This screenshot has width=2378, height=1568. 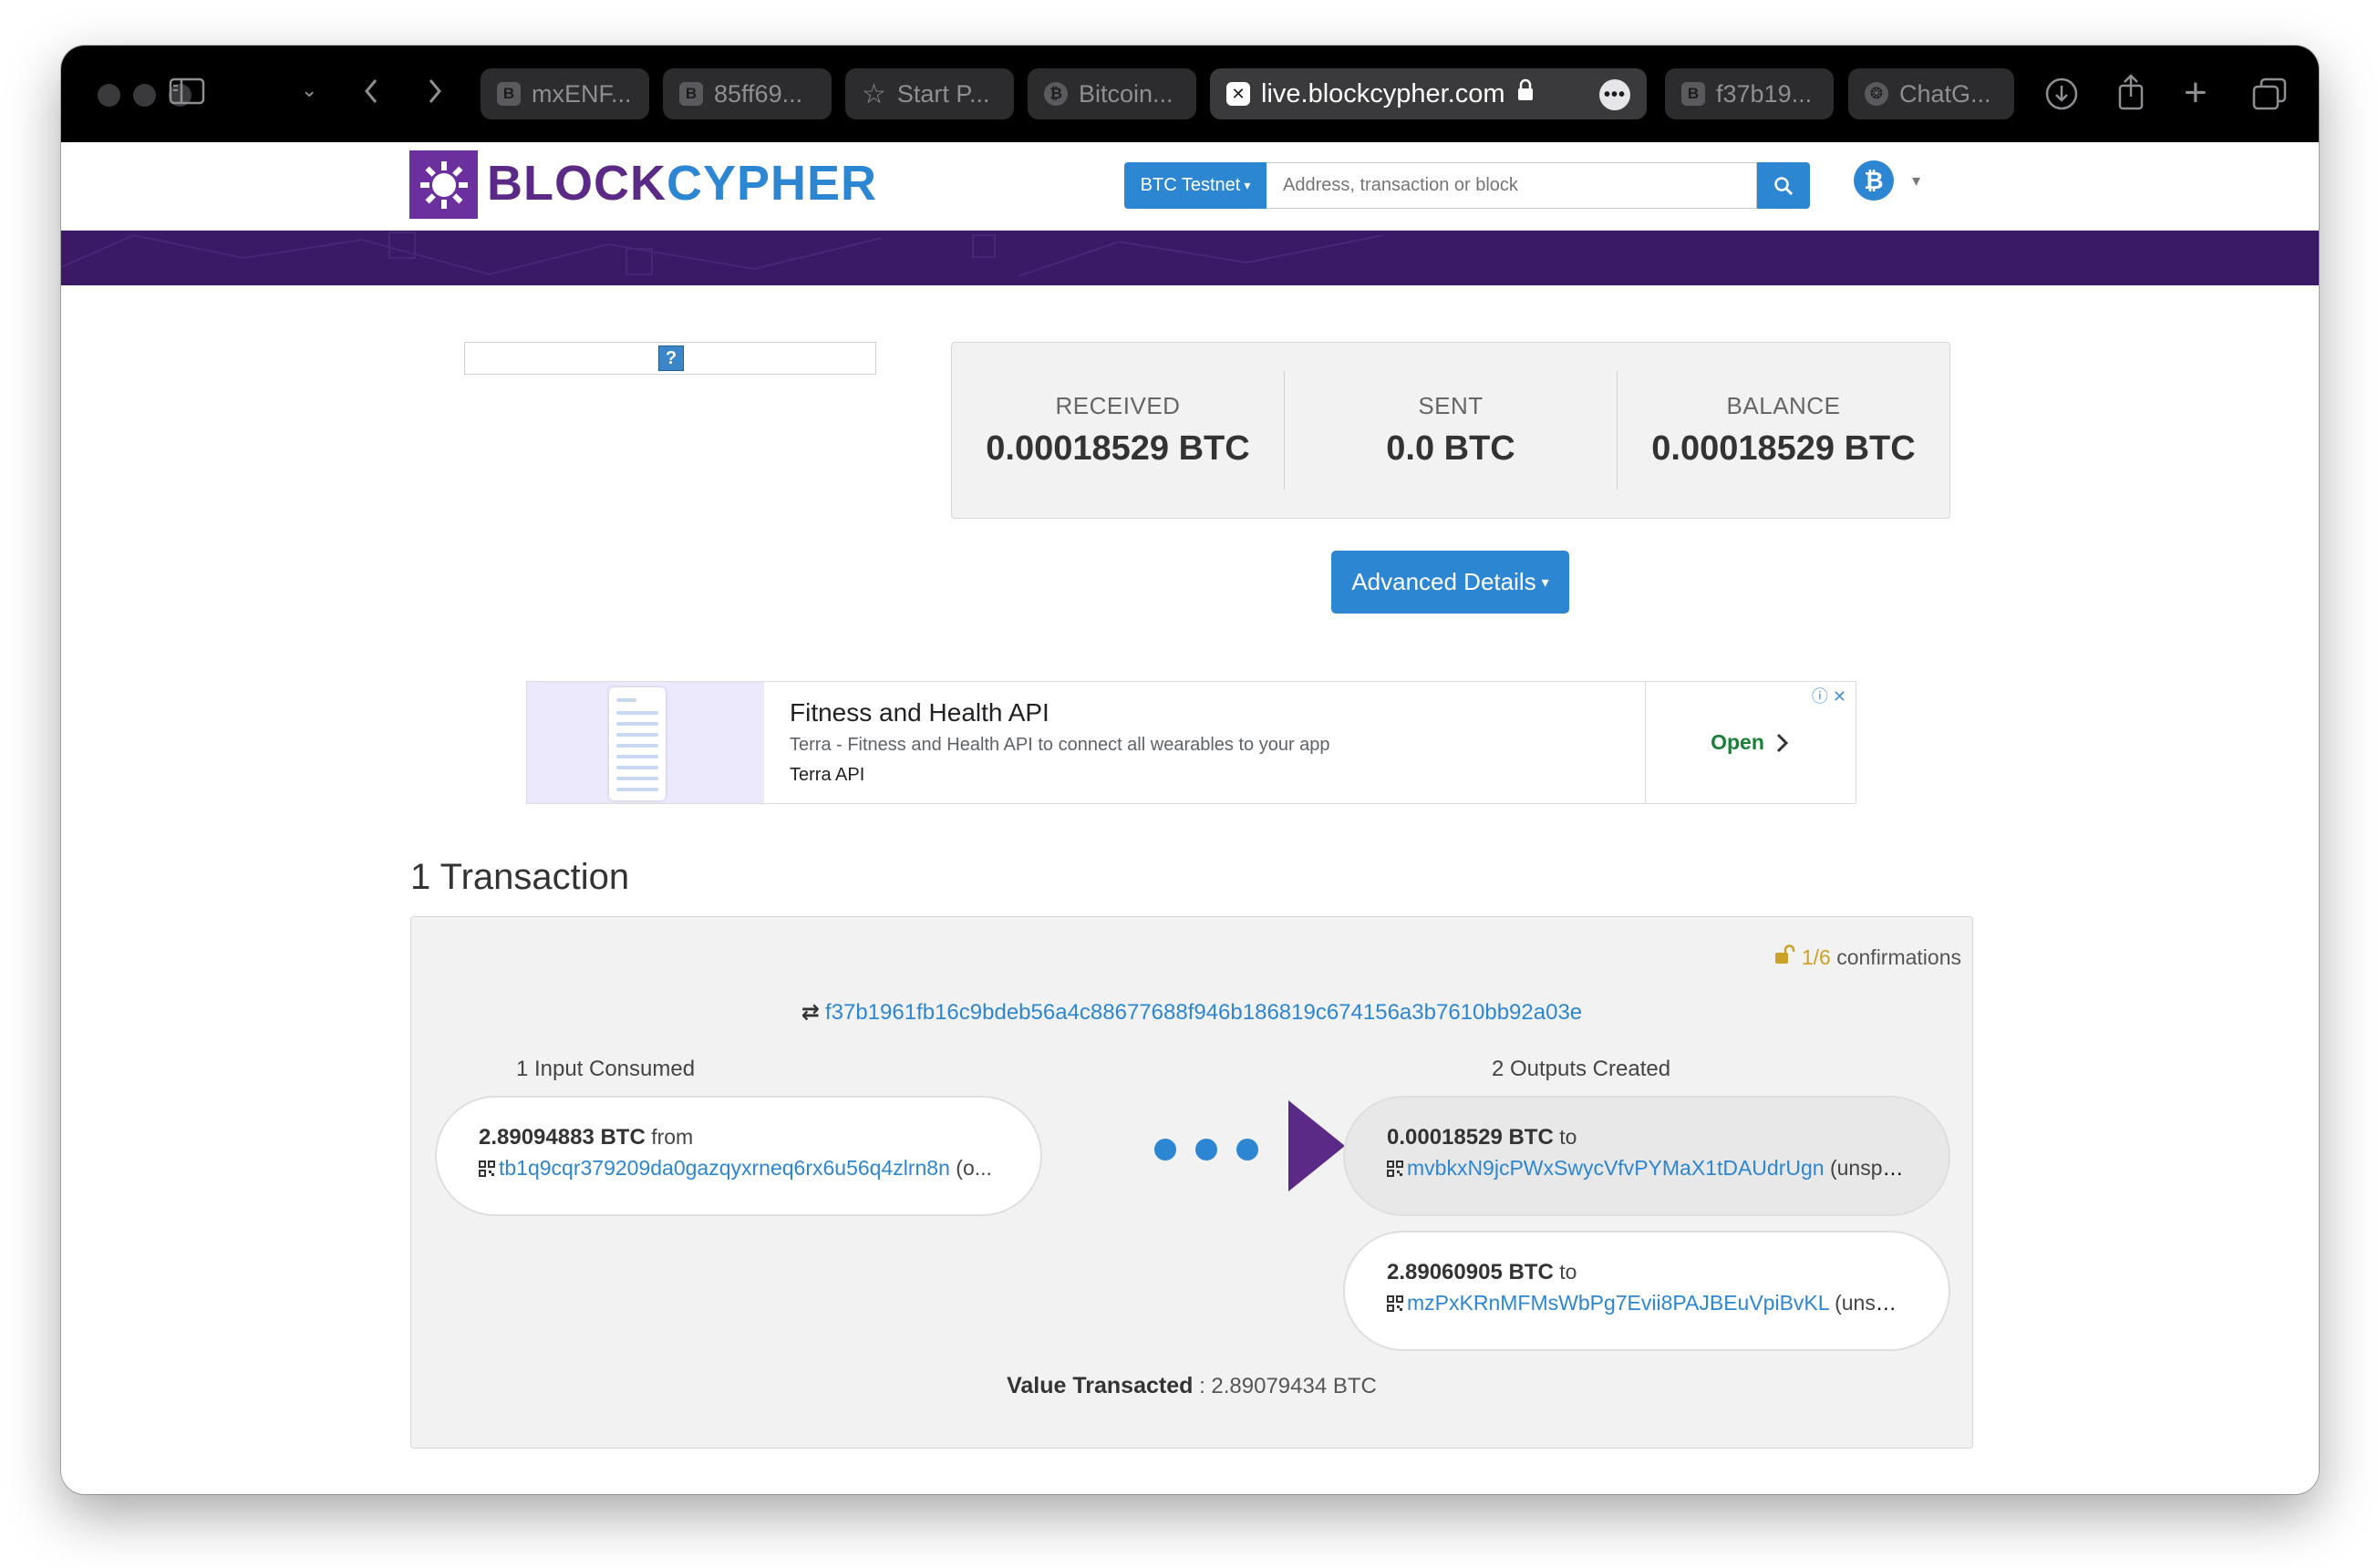 What do you see at coordinates (1829, 695) in the screenshot?
I see `ad-info-close-icon: ⓘ ✕` at bounding box center [1829, 695].